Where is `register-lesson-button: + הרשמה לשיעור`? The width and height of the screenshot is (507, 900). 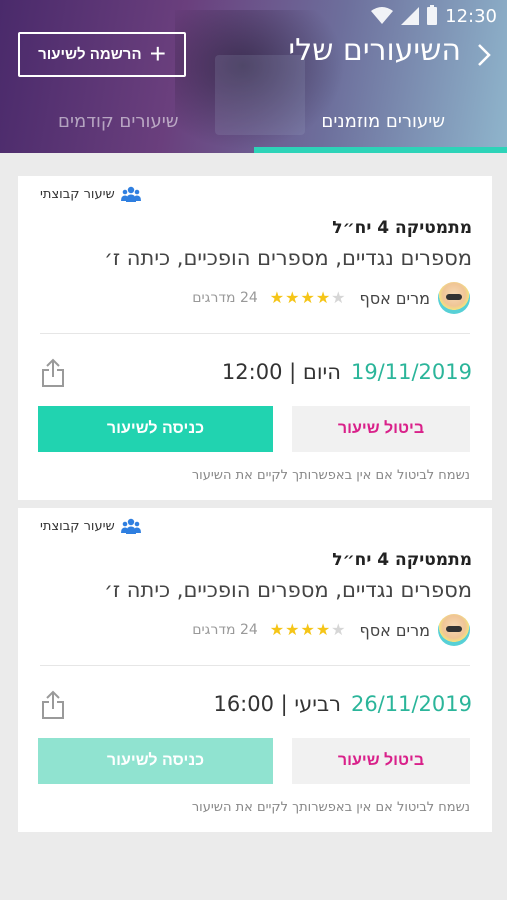 register-lesson-button: + הרשמה לשיעור is located at coordinates (102, 54).